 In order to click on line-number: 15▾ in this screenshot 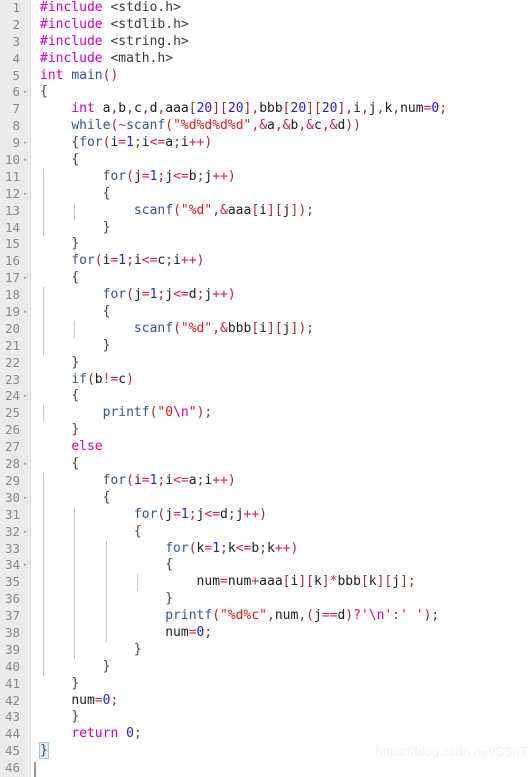, I will do `click(12, 244)`.